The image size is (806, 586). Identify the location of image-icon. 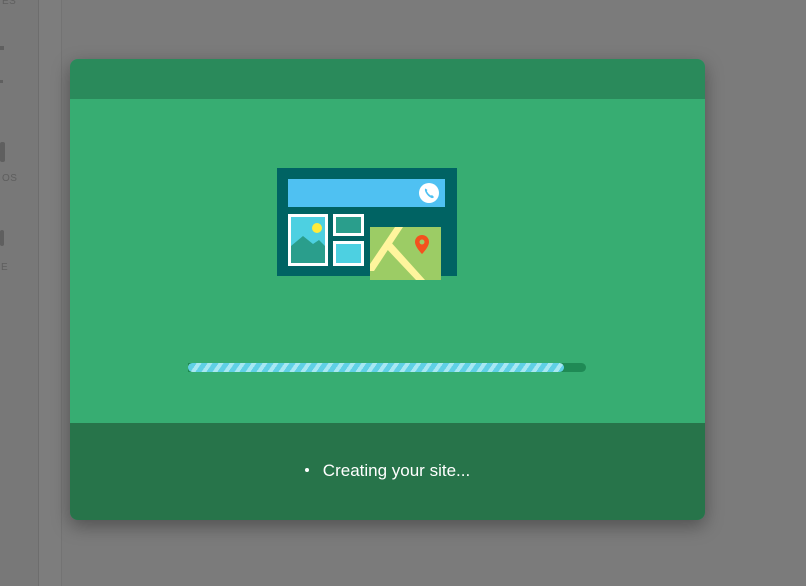
(308, 240).